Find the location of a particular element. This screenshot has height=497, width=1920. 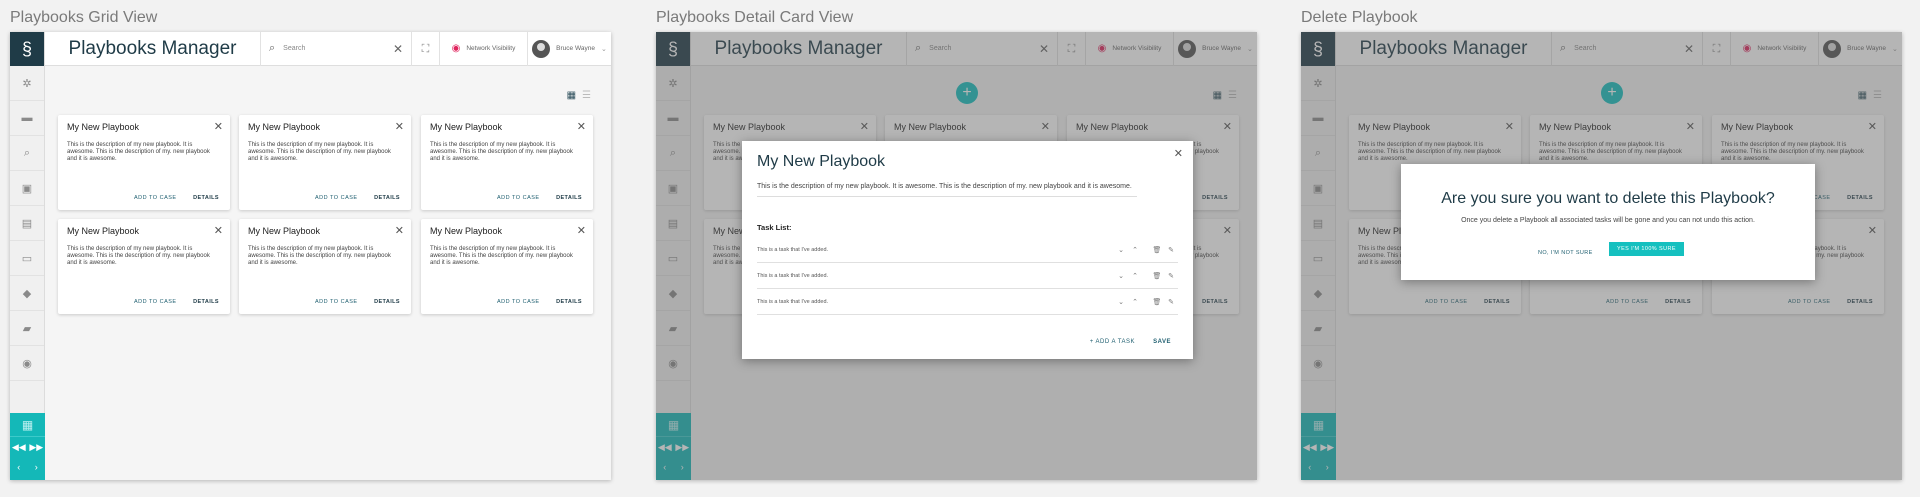

list-view-icon: ☰ is located at coordinates (586, 95).